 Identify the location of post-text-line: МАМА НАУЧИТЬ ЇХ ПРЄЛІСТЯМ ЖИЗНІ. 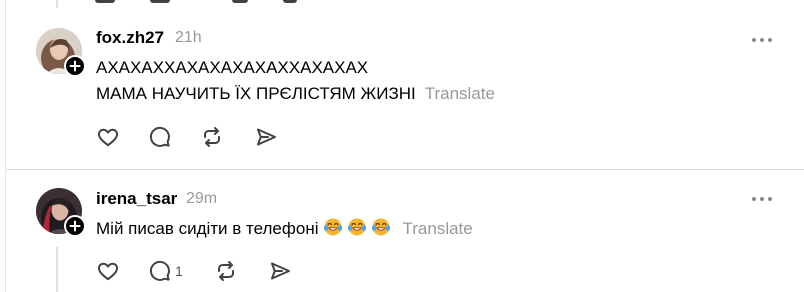
(256, 93).